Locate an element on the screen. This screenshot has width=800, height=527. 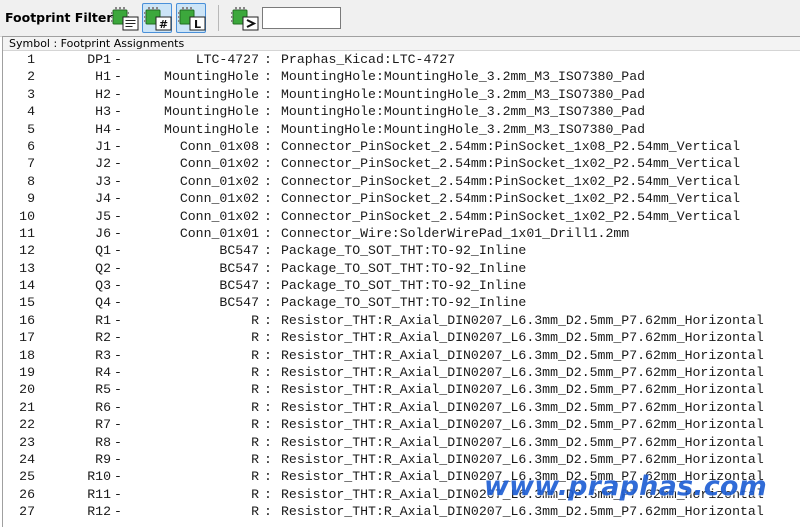
row-index: 9 is located at coordinates (31, 199).